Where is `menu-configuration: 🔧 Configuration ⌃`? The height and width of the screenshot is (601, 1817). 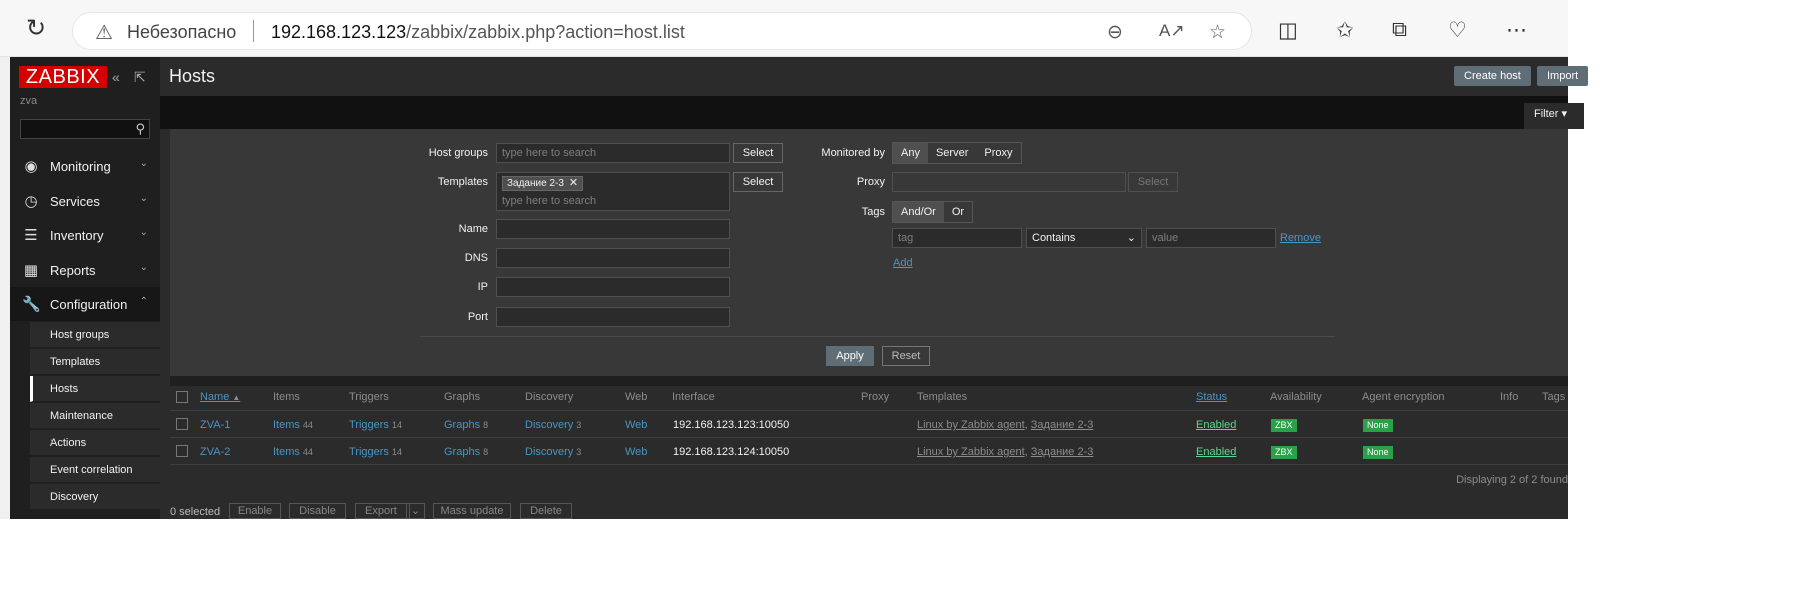
menu-configuration: 🔧 Configuration ⌃ is located at coordinates (85, 304).